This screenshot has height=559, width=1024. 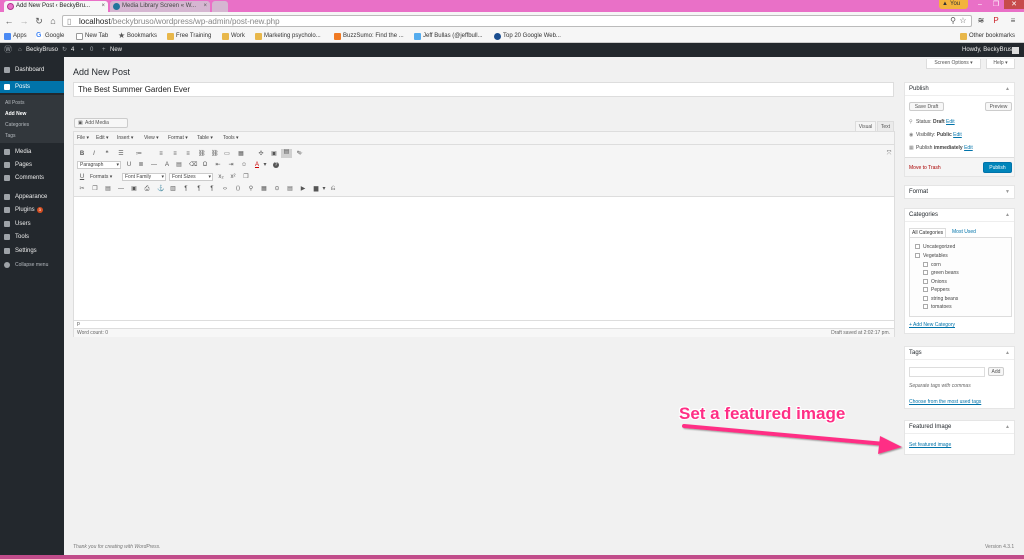 I want to click on menu-edit: Edit ▾, so click(x=102, y=138).